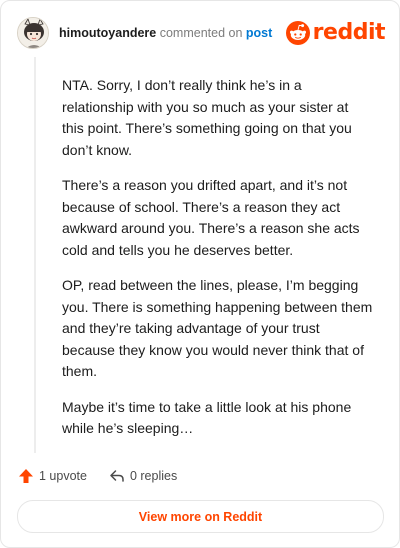 The image size is (400, 548). Describe the element at coordinates (35, 255) in the screenshot. I see `thread-line` at that location.